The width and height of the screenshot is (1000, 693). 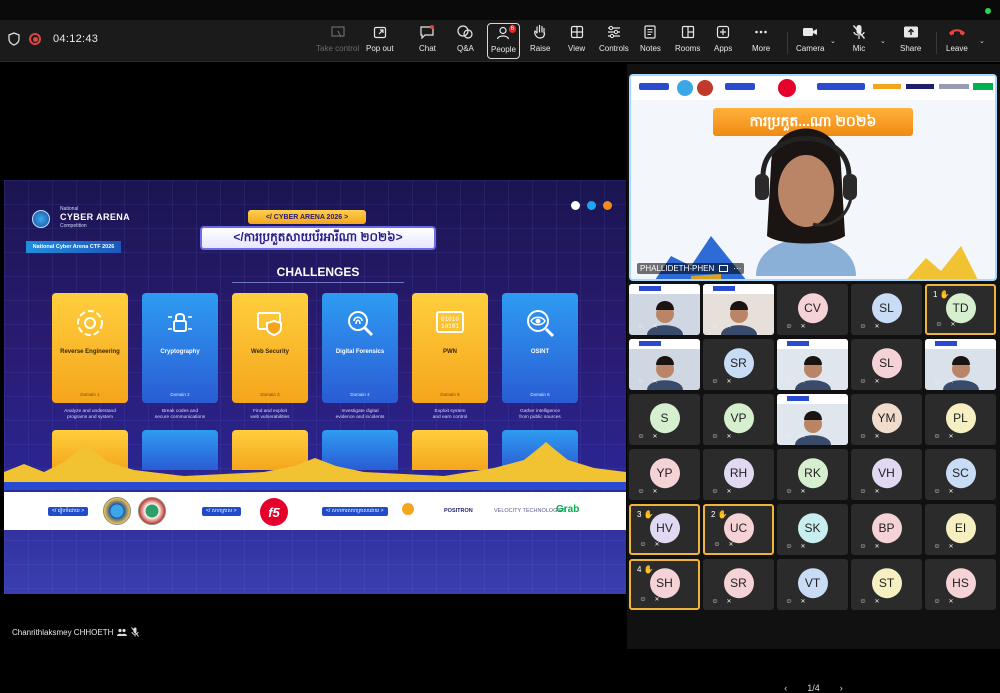 What do you see at coordinates (541, 324) in the screenshot?
I see `eye-magnifier-icon` at bounding box center [541, 324].